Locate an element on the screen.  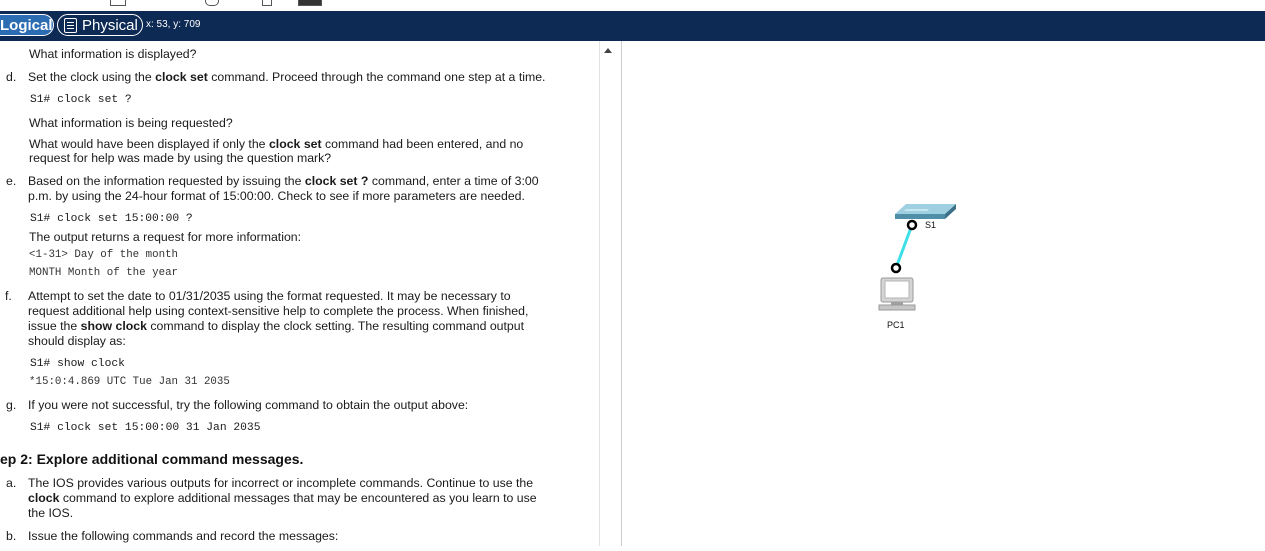
instructions-scrollbar is located at coordinates (610, 293).